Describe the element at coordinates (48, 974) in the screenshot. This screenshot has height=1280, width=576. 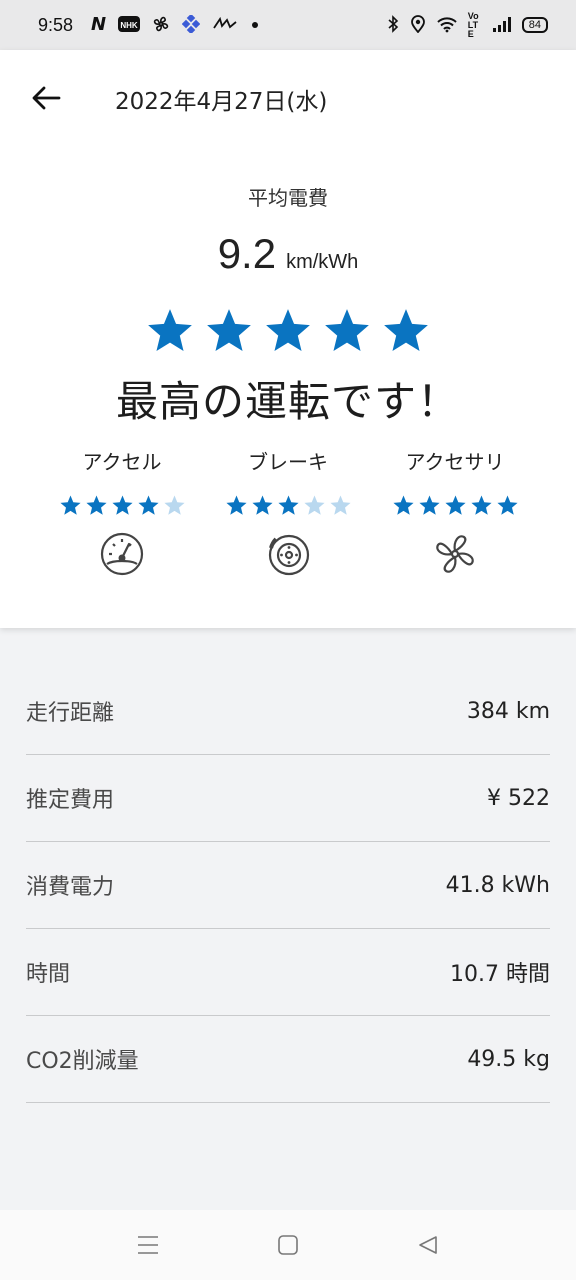
I see `stat-label: 時間` at that location.